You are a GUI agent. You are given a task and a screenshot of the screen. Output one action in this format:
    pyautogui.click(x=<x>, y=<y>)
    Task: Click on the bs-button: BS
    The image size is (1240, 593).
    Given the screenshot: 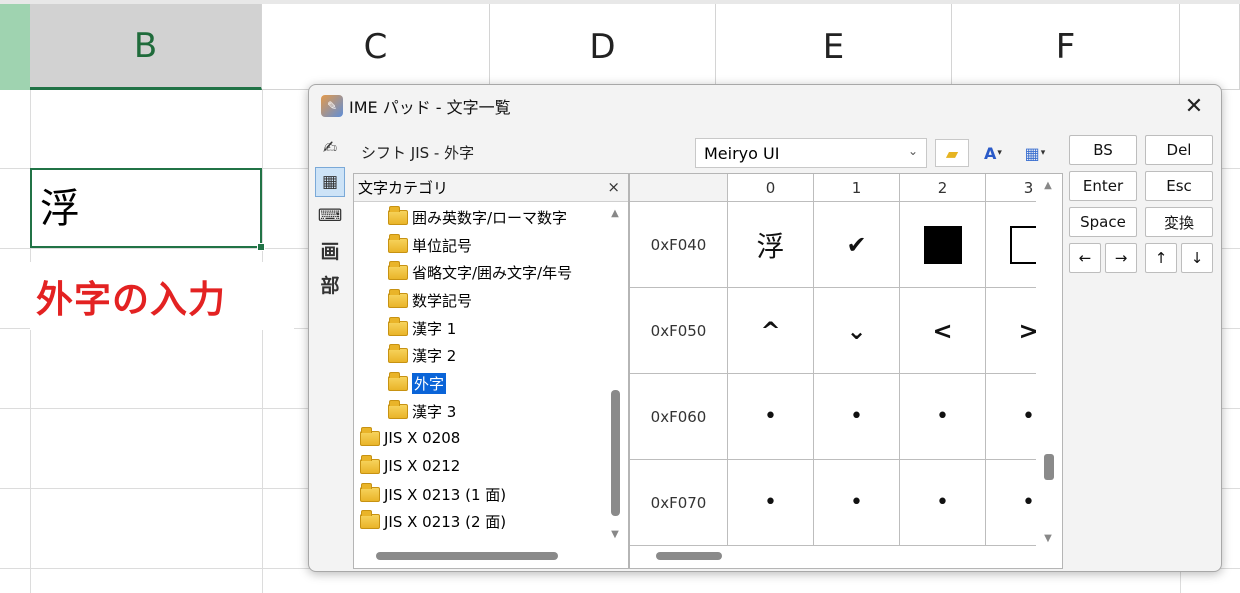 What is the action you would take?
    pyautogui.click(x=1103, y=150)
    